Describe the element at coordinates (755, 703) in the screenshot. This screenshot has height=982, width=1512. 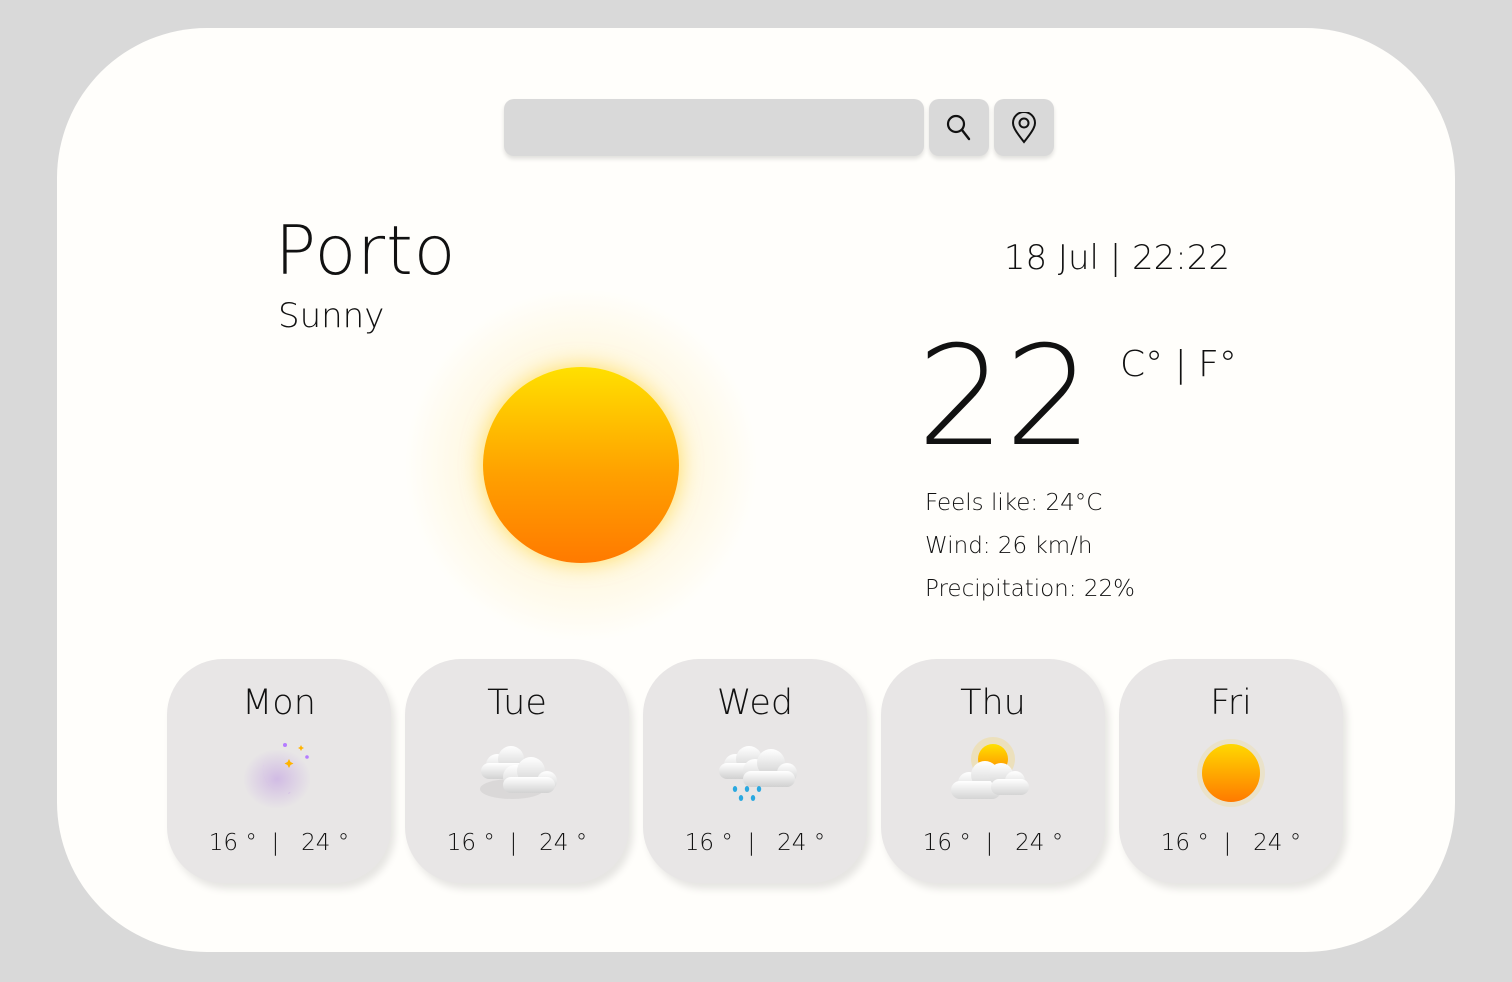
I see `day-name: Wed` at that location.